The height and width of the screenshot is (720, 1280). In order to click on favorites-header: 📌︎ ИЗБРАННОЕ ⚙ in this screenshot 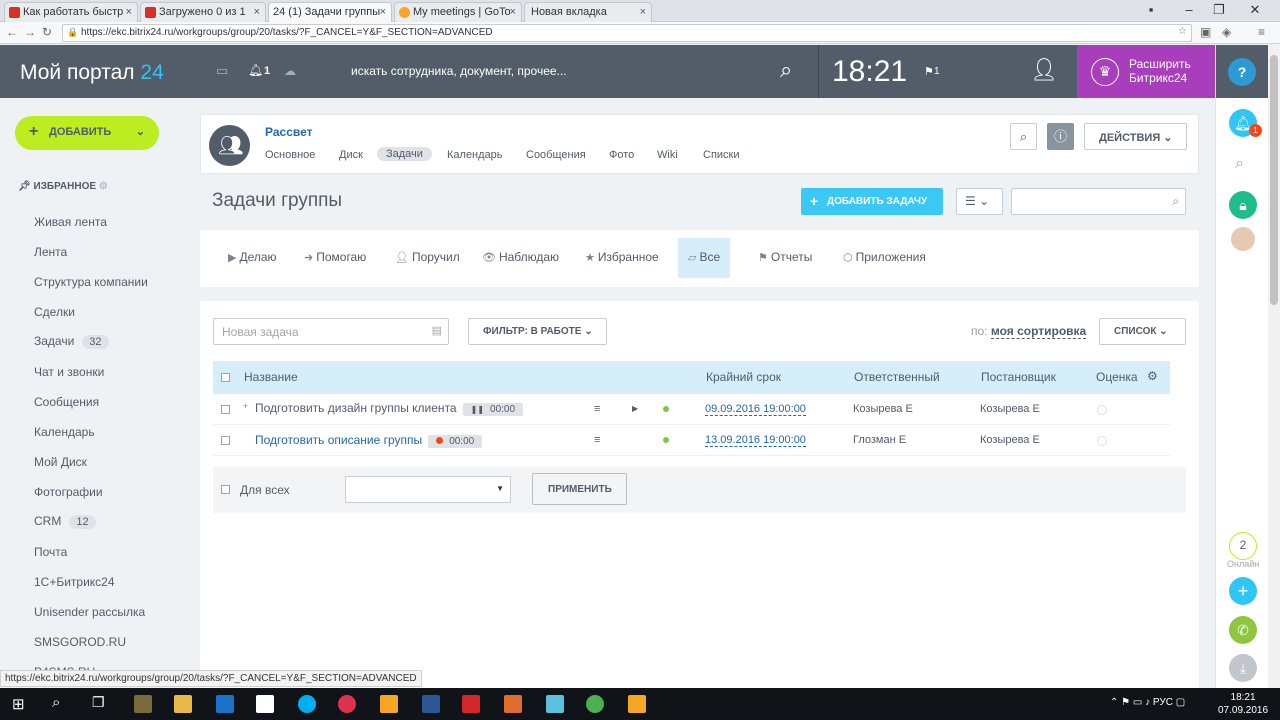, I will do `click(63, 186)`.